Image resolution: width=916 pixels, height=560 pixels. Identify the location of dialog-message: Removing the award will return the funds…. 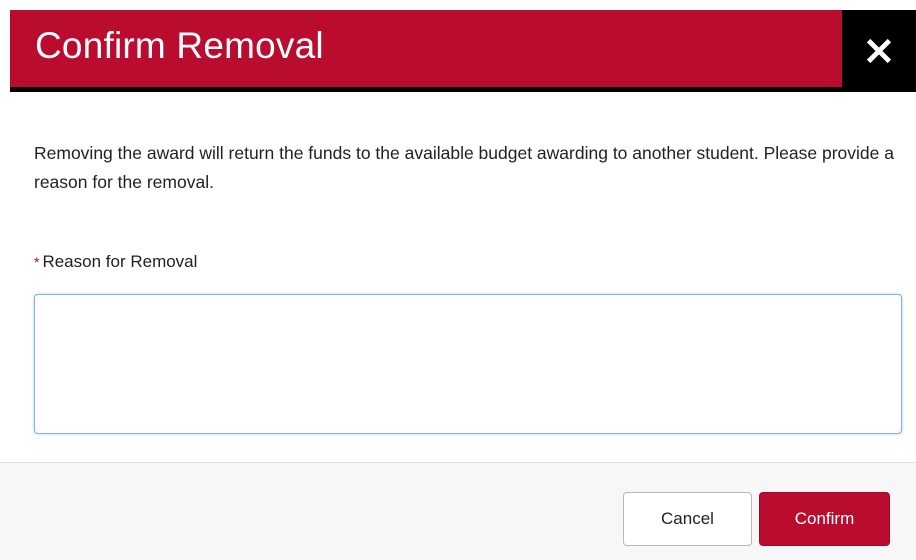
(464, 167).